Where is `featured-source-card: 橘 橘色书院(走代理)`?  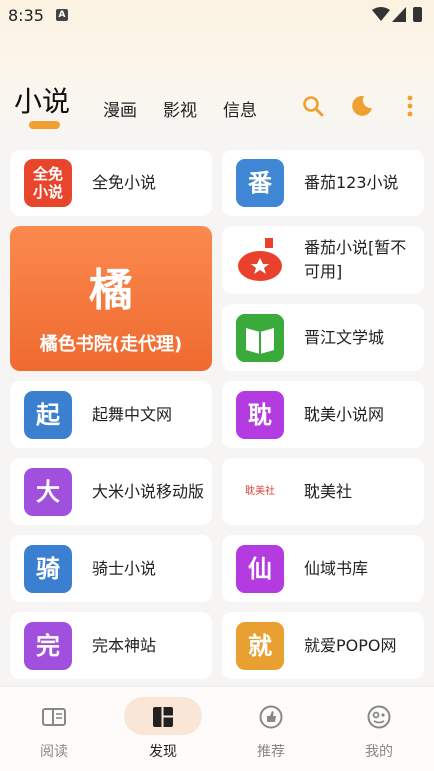 featured-source-card: 橘 橘色书院(走代理) is located at coordinates (111, 298).